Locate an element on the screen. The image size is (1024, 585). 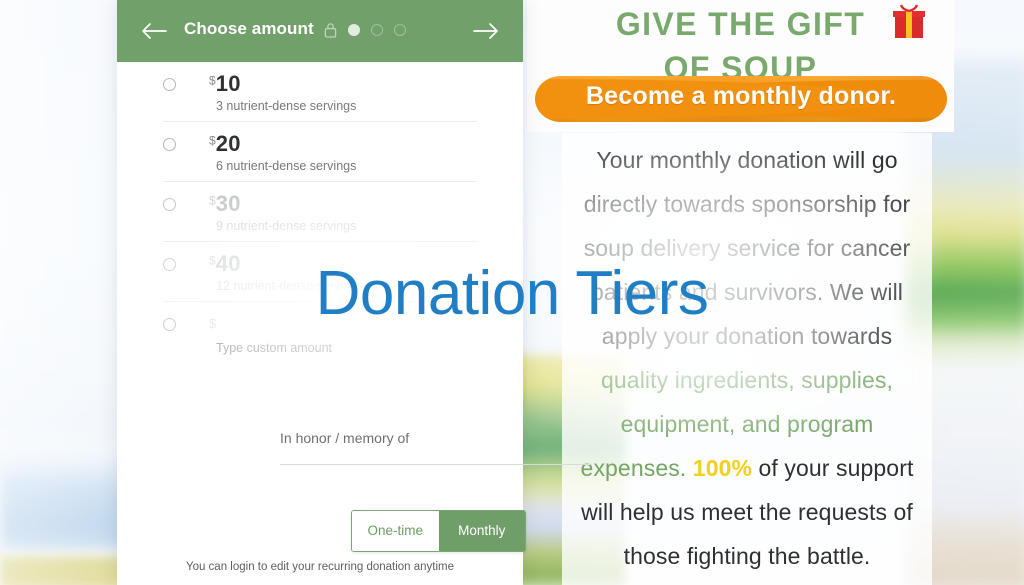
card-header: Choose amount is located at coordinates (320, 31).